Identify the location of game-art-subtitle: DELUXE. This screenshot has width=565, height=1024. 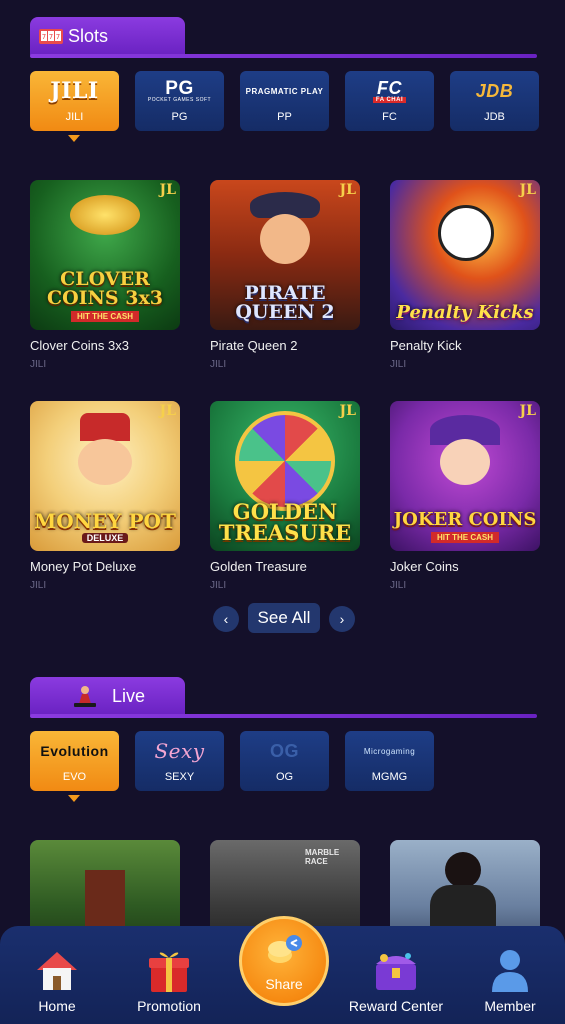
(105, 538).